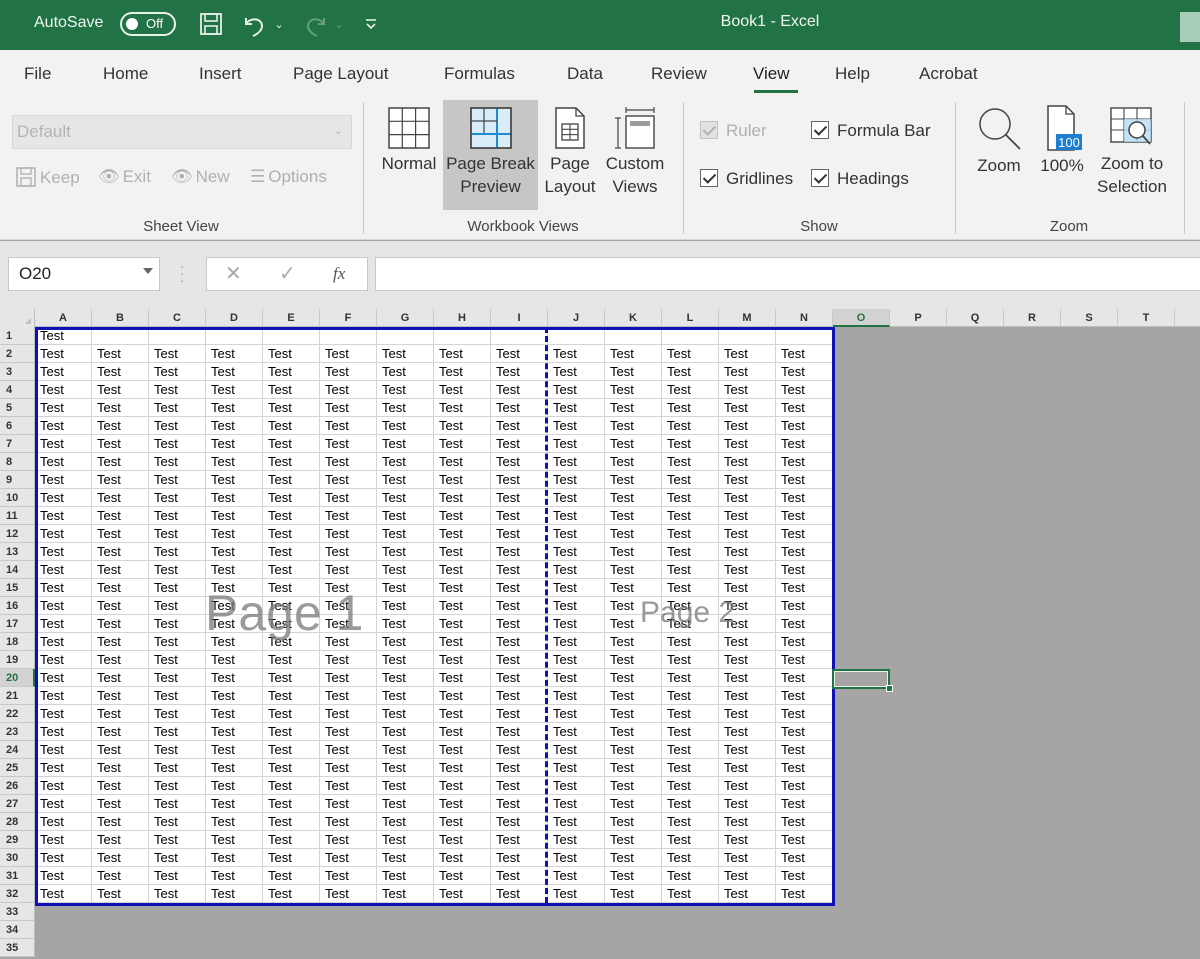  Describe the element at coordinates (633, 822) in the screenshot. I see `cell-k28: Test` at that location.